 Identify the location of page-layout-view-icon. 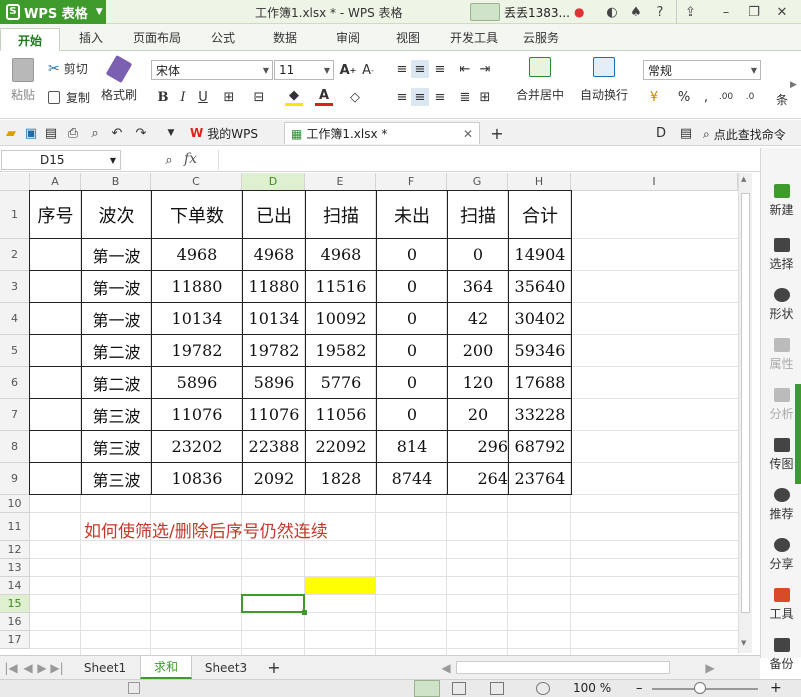
(459, 688).